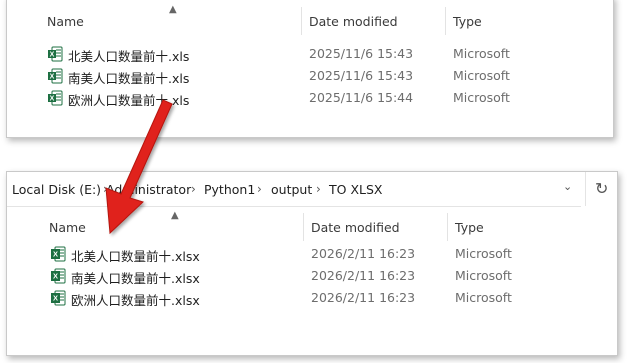 This screenshot has width=628, height=363. Describe the element at coordinates (355, 189) in the screenshot. I see `breadcrumb-item: TO XLSX` at that location.